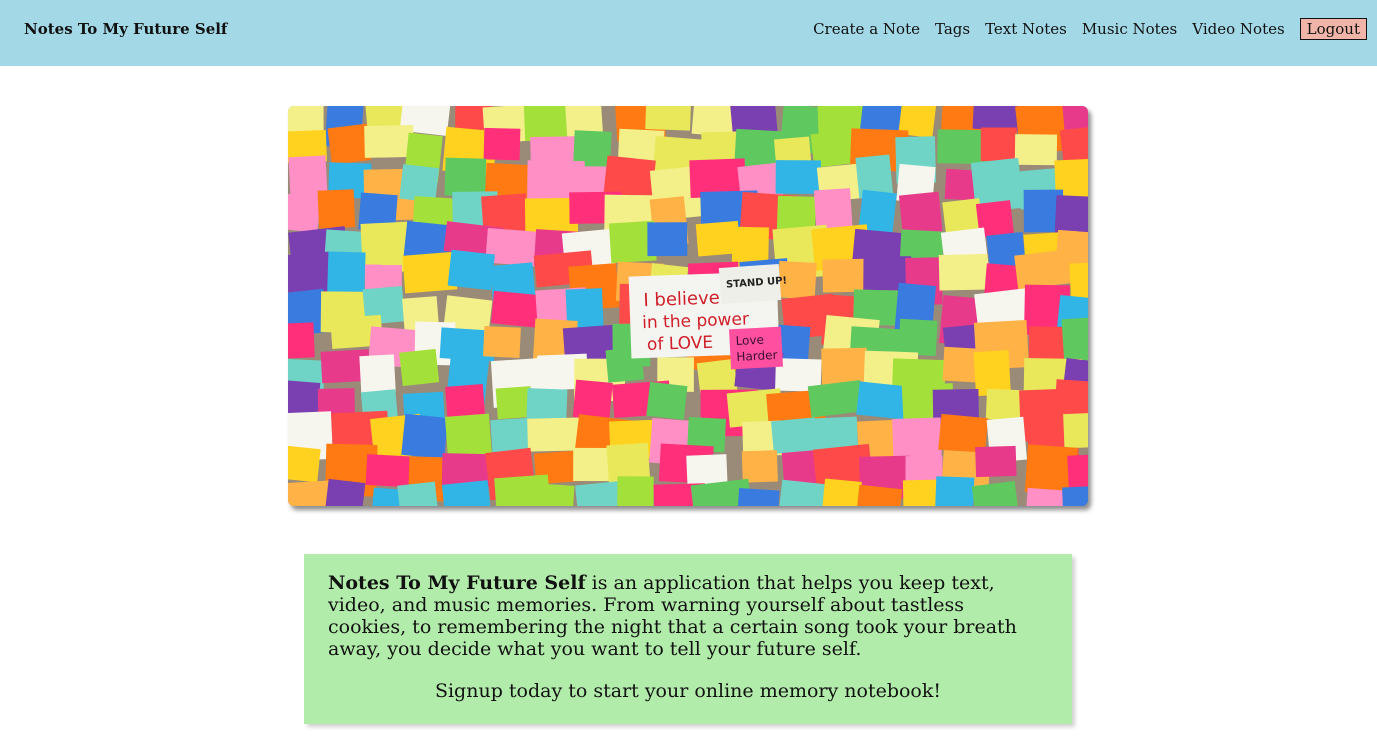 This screenshot has height=750, width=1377. I want to click on center-note-line-3: of LOVE, so click(680, 344).